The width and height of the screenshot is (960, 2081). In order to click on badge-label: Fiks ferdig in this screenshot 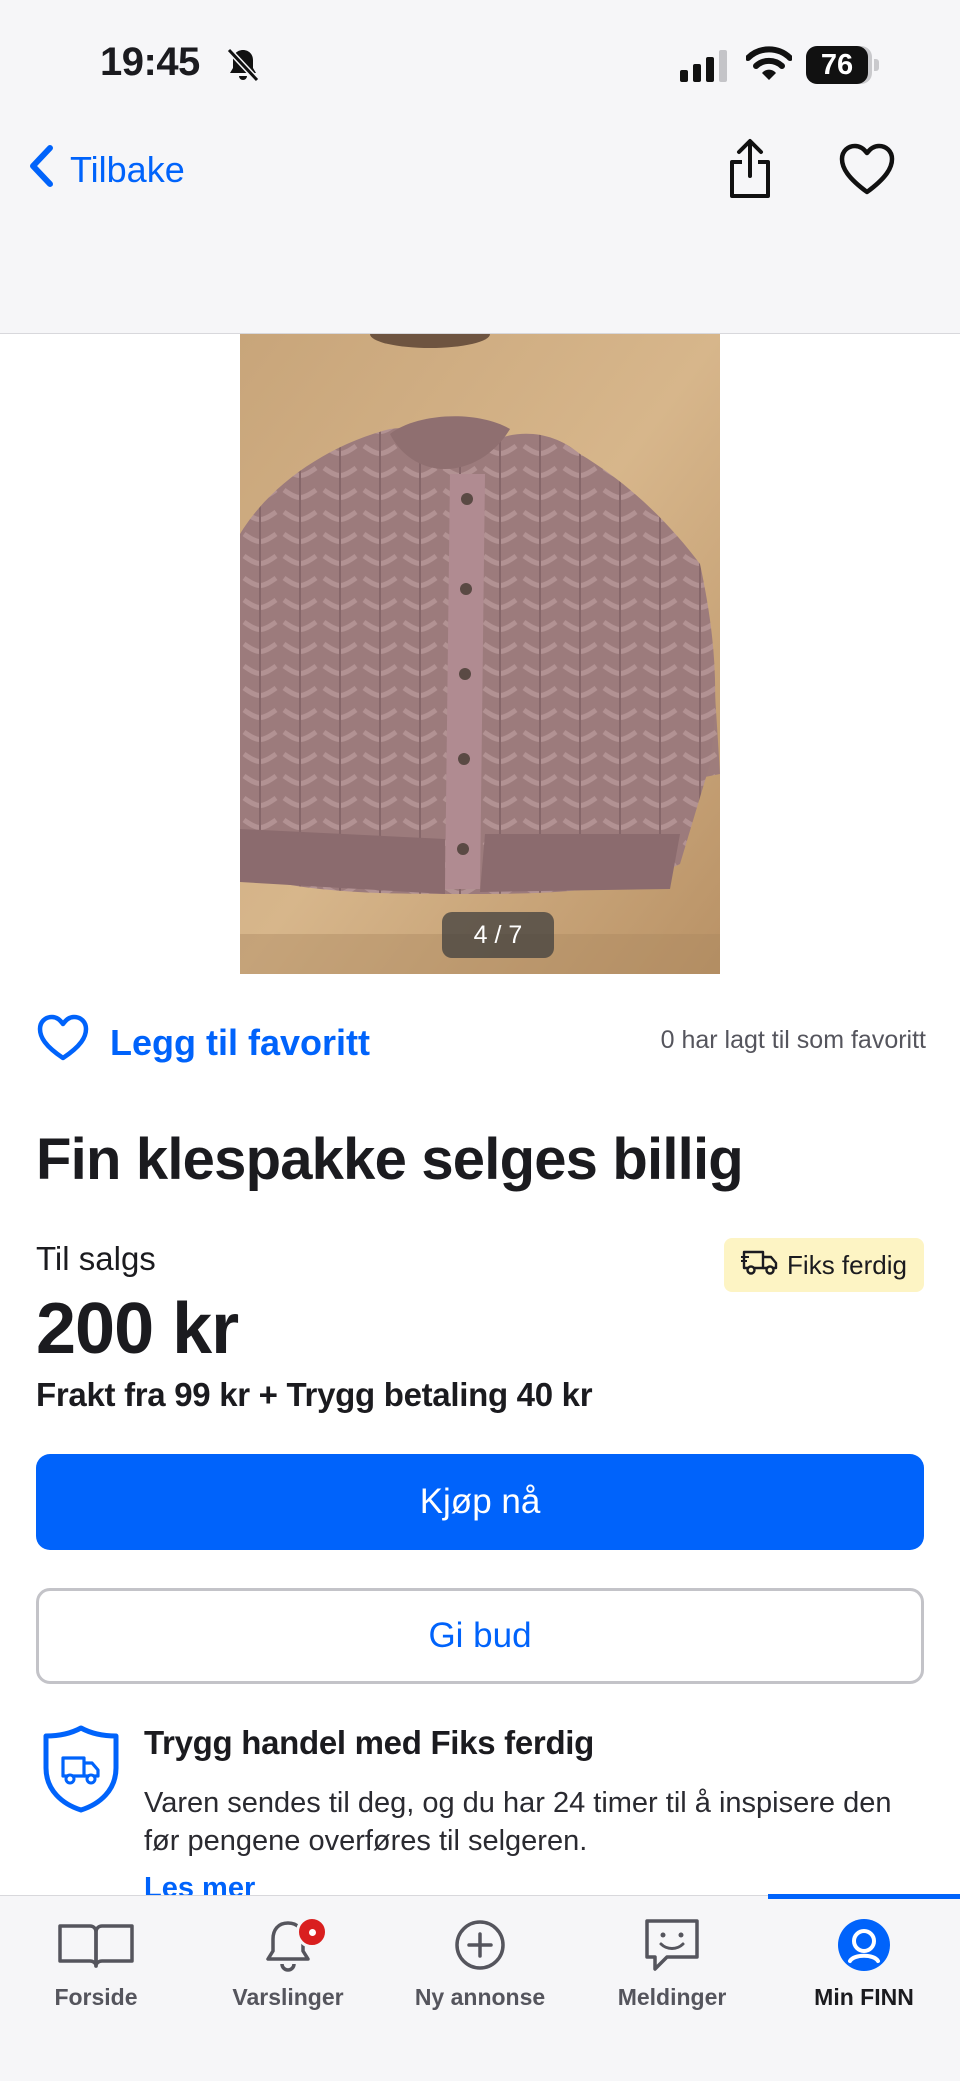, I will do `click(847, 1264)`.